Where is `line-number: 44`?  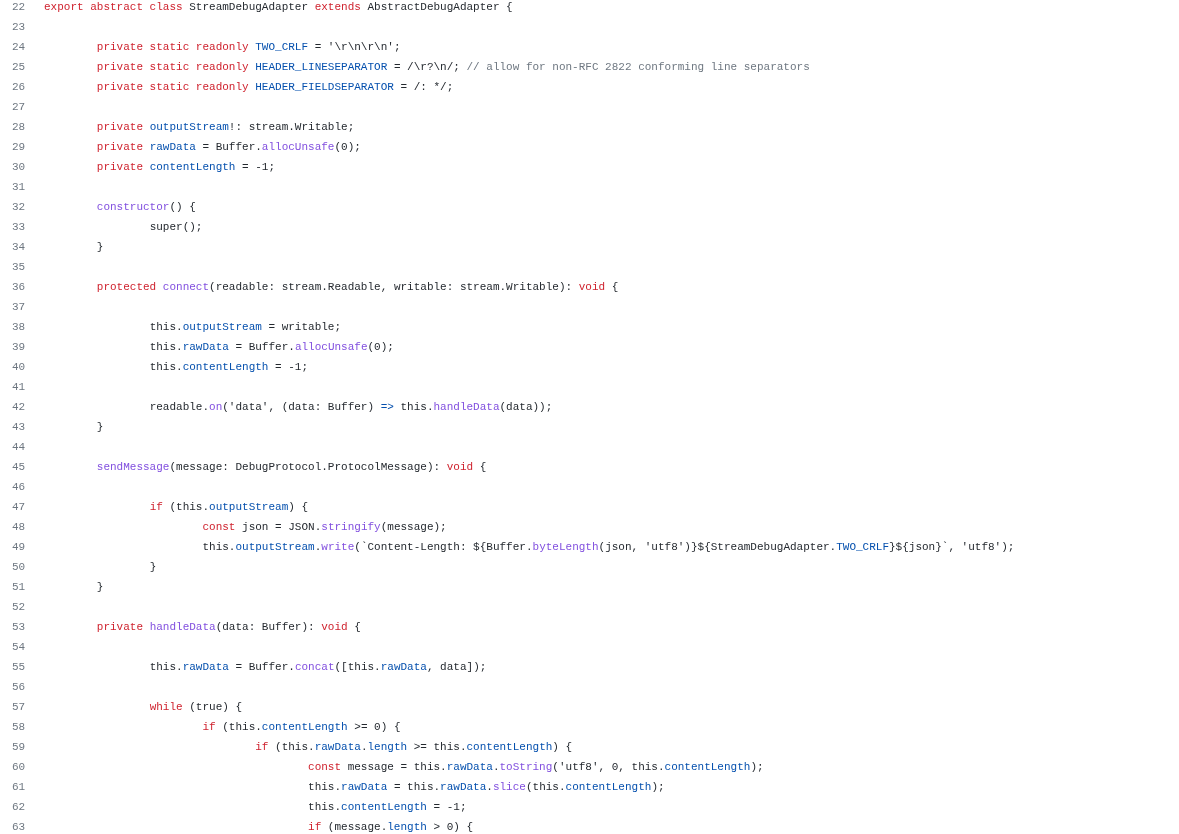 line-number: 44 is located at coordinates (18, 447).